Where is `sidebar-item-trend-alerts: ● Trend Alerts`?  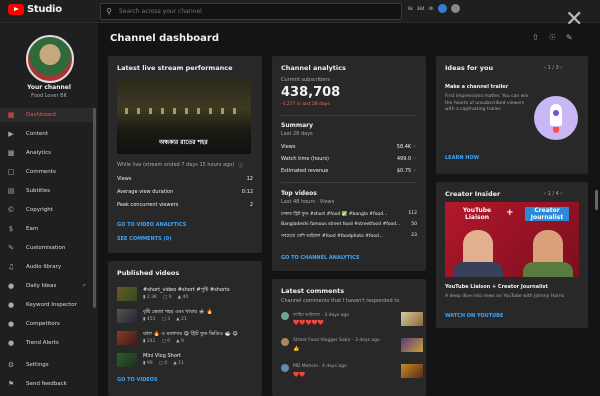
sidebar-item-trend-alerts: ● Trend Alerts is located at coordinates (47, 343).